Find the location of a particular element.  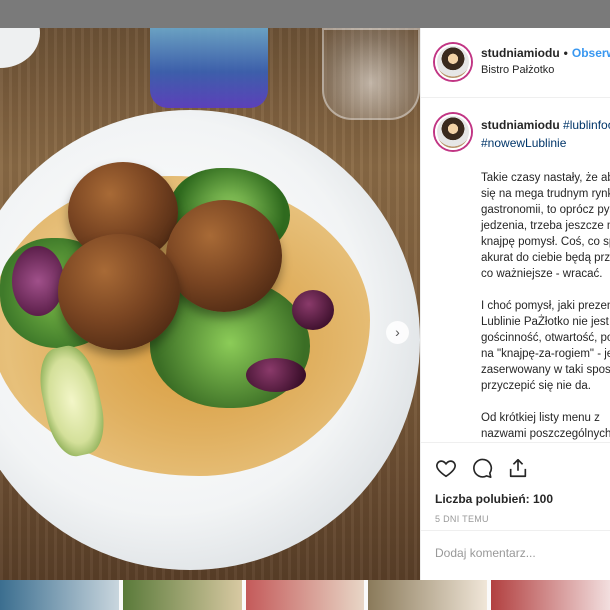

comment-box is located at coordinates (515, 555).